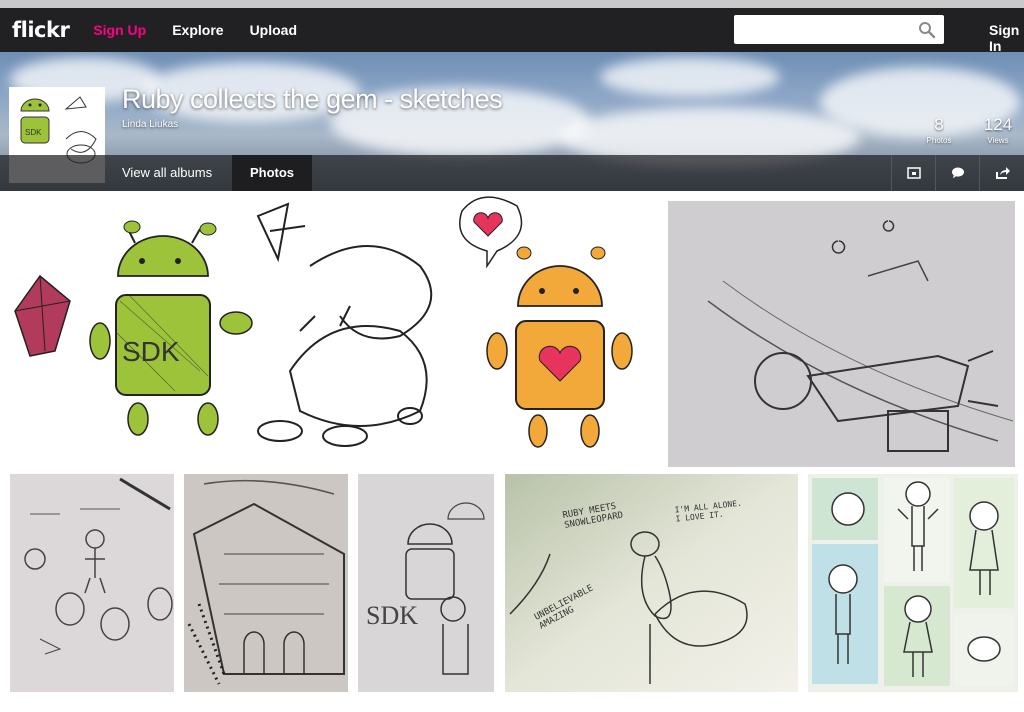 The image size is (1024, 712). I want to click on views-stat: 124 Views, so click(998, 130).